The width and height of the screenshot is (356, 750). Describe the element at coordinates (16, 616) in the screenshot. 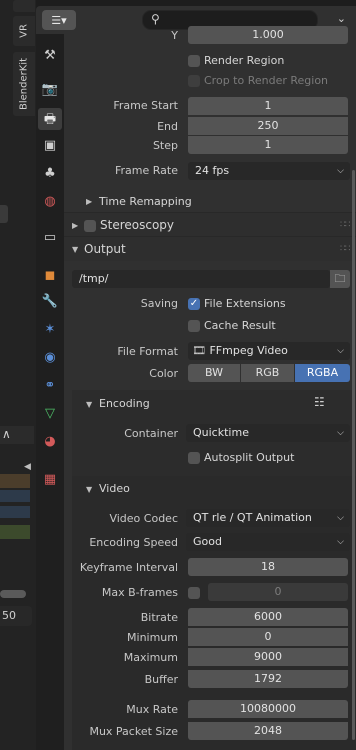

I see `frame-value-field: 50` at that location.